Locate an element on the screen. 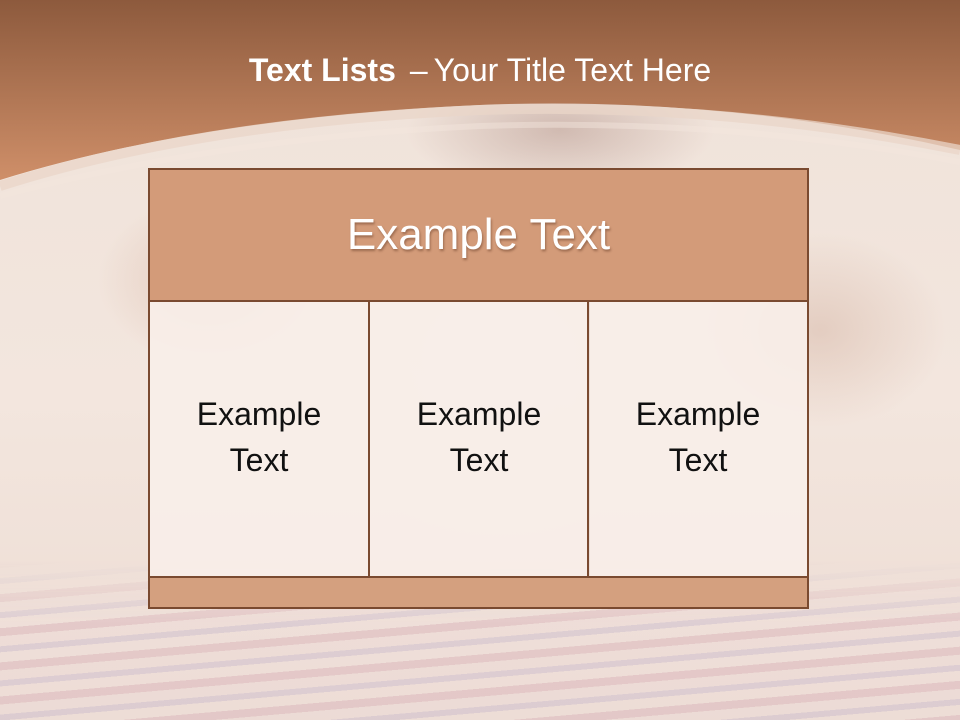 This screenshot has width=960, height=720. slide-title: Text Lists – Your Title Text Here is located at coordinates (480, 70).